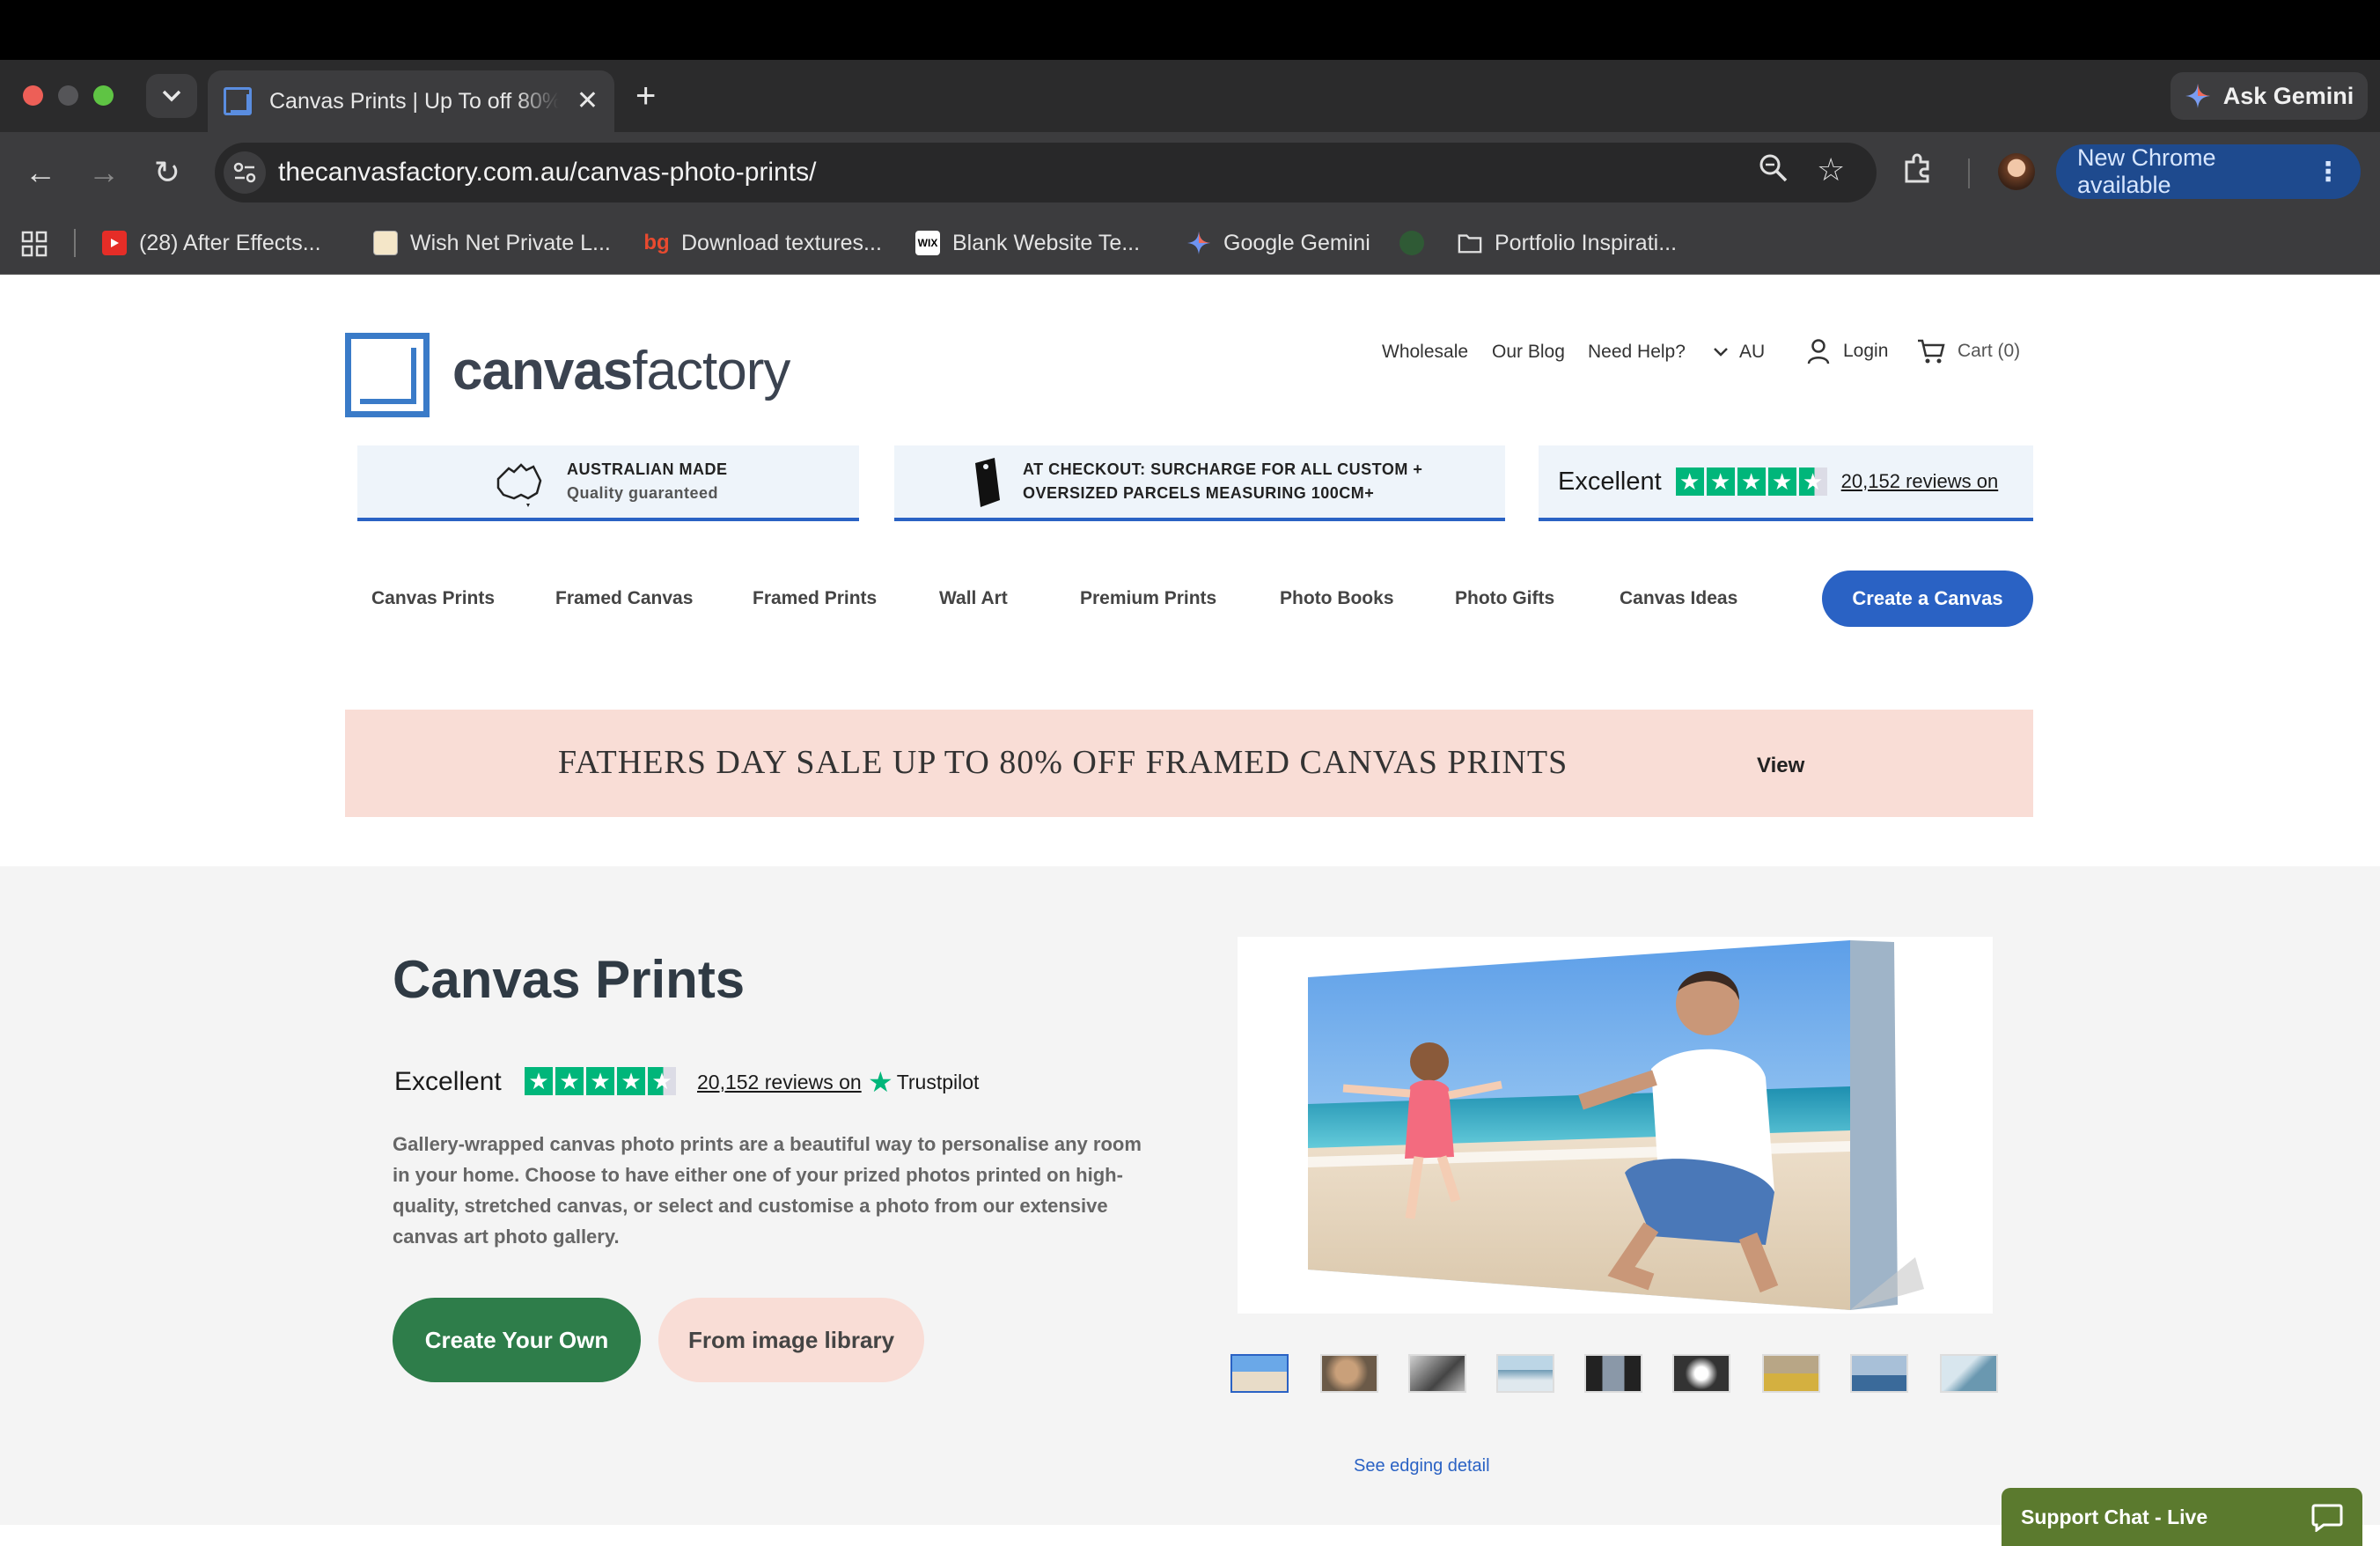  What do you see at coordinates (1504, 598) in the screenshot?
I see `nav-photo-gifts: Photo Gifts` at bounding box center [1504, 598].